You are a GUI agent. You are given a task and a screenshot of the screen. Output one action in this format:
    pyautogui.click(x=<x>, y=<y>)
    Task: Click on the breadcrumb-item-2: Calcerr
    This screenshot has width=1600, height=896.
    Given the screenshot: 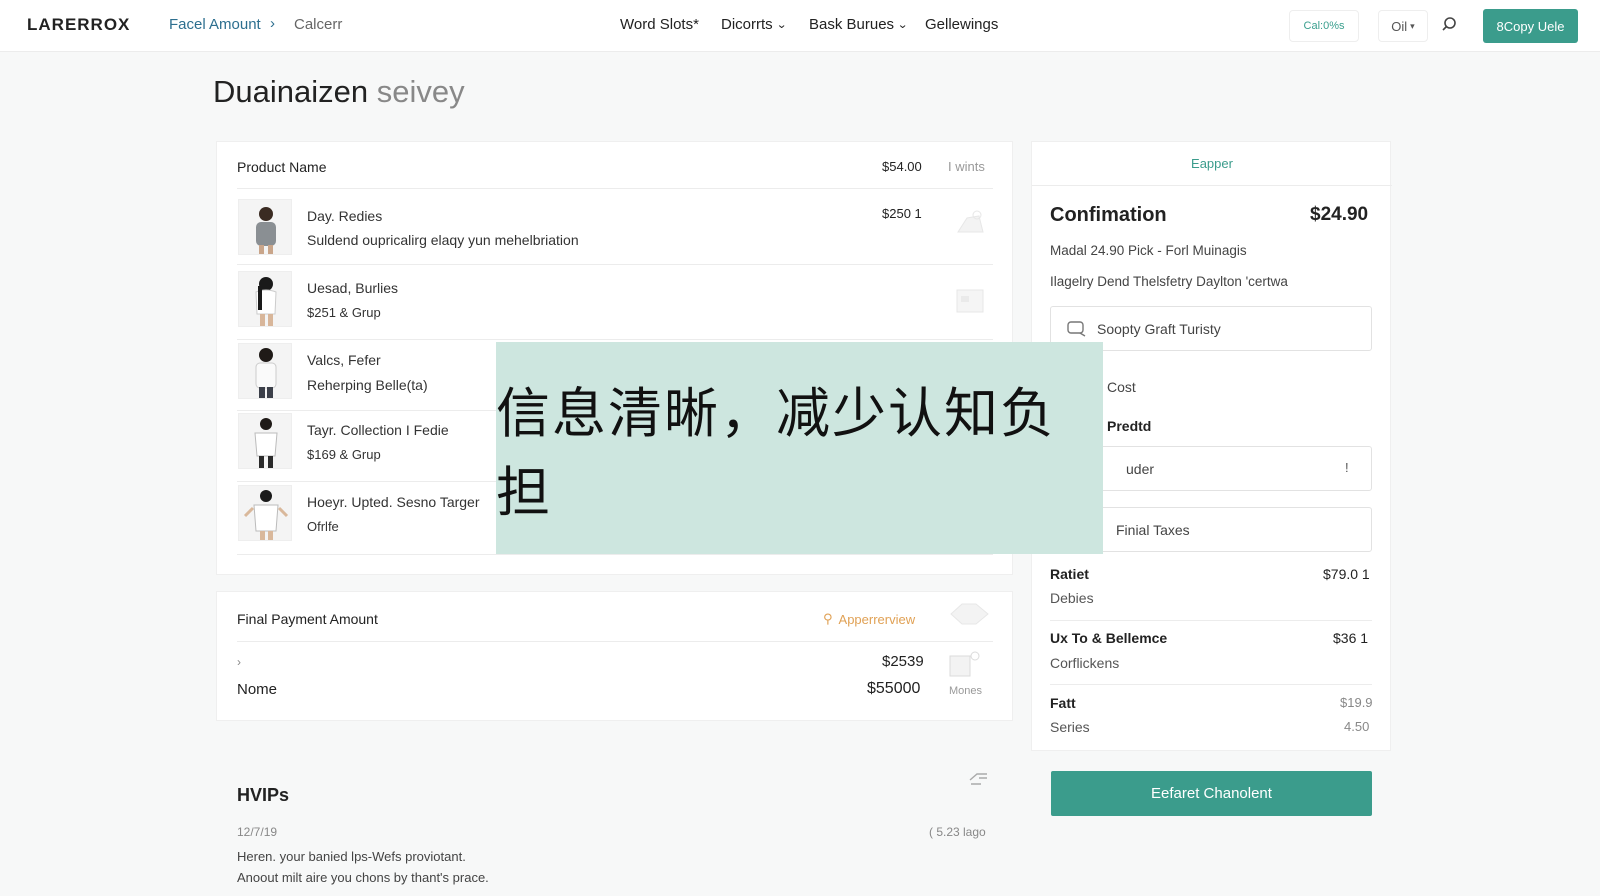 What is the action you would take?
    pyautogui.click(x=318, y=24)
    